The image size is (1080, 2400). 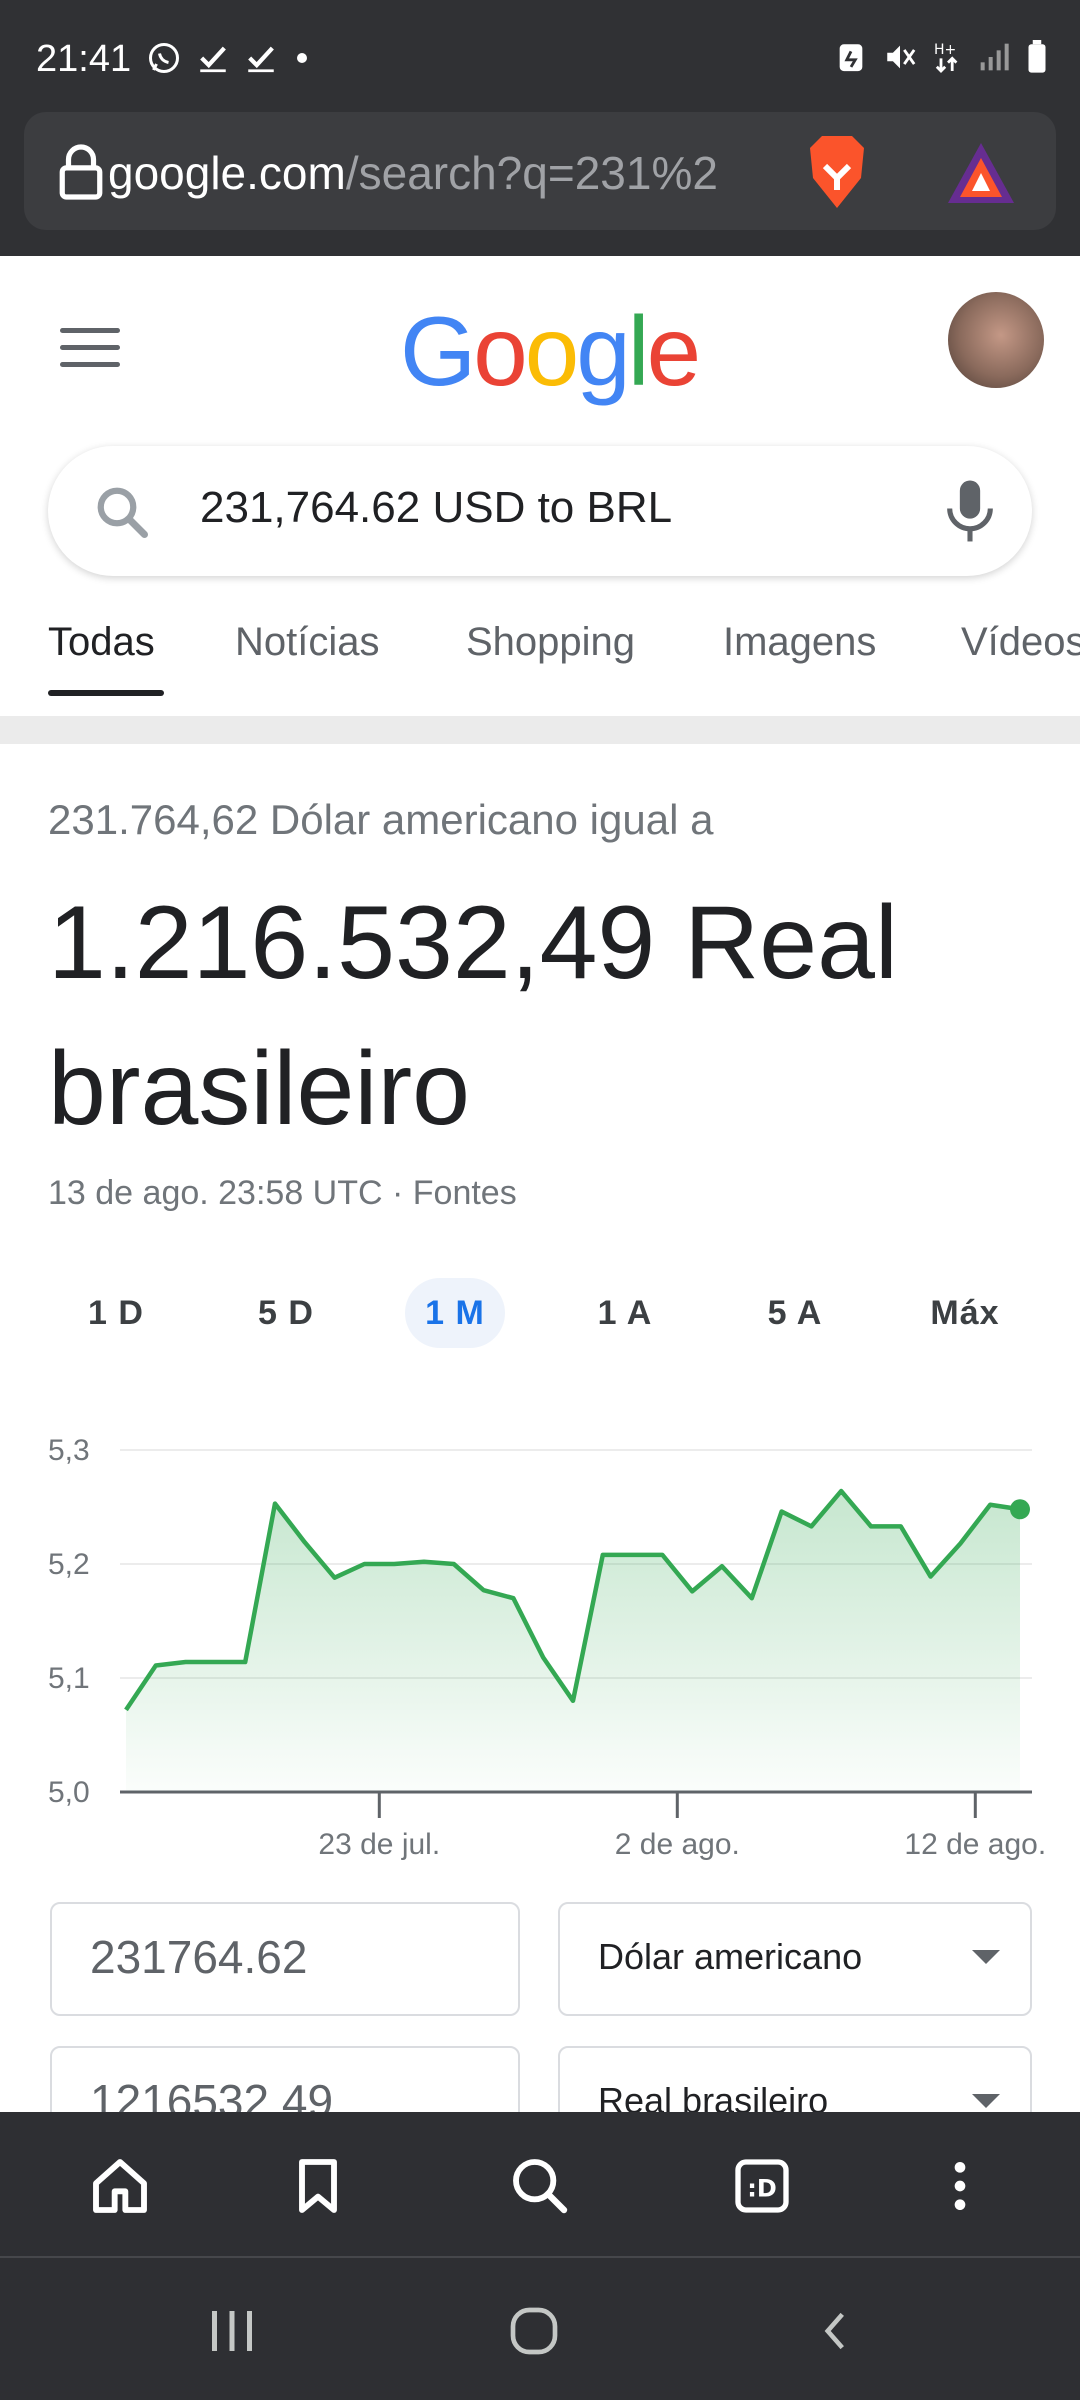 What do you see at coordinates (540, 730) in the screenshot?
I see `tabs-divider` at bounding box center [540, 730].